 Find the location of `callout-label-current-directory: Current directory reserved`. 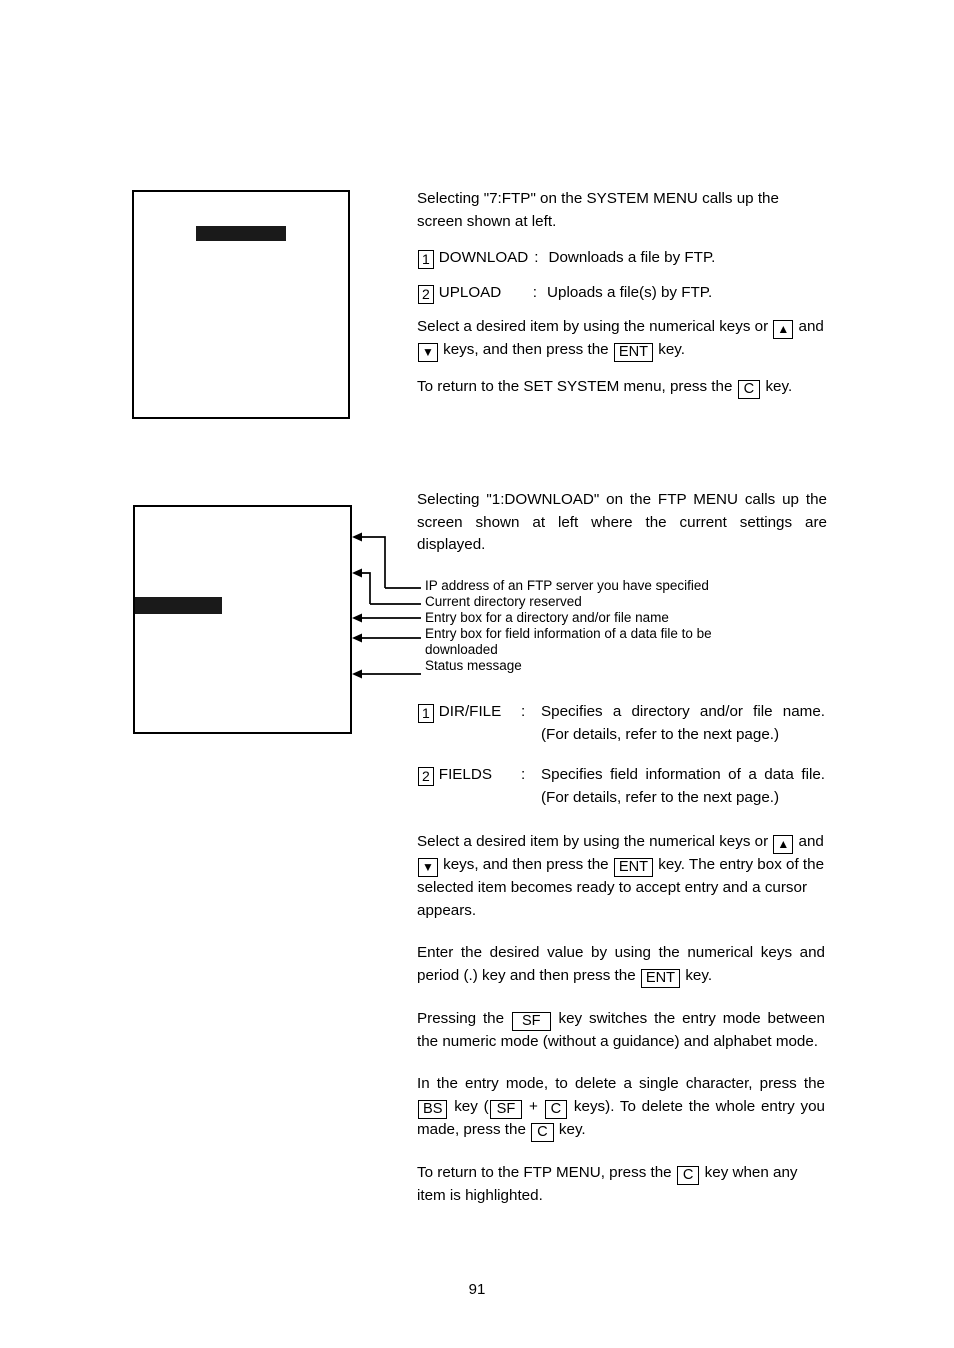

callout-label-current-directory: Current directory reserved is located at coordinates (503, 601).